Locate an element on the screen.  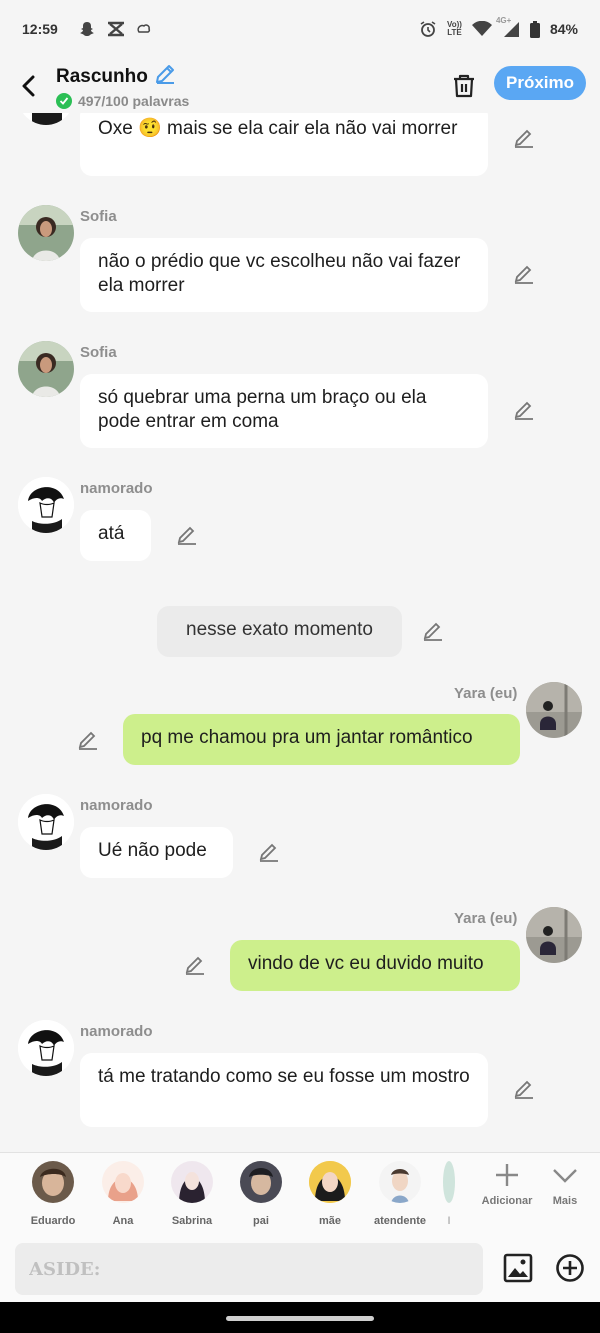
plus-circle-icon is located at coordinates (570, 1268).